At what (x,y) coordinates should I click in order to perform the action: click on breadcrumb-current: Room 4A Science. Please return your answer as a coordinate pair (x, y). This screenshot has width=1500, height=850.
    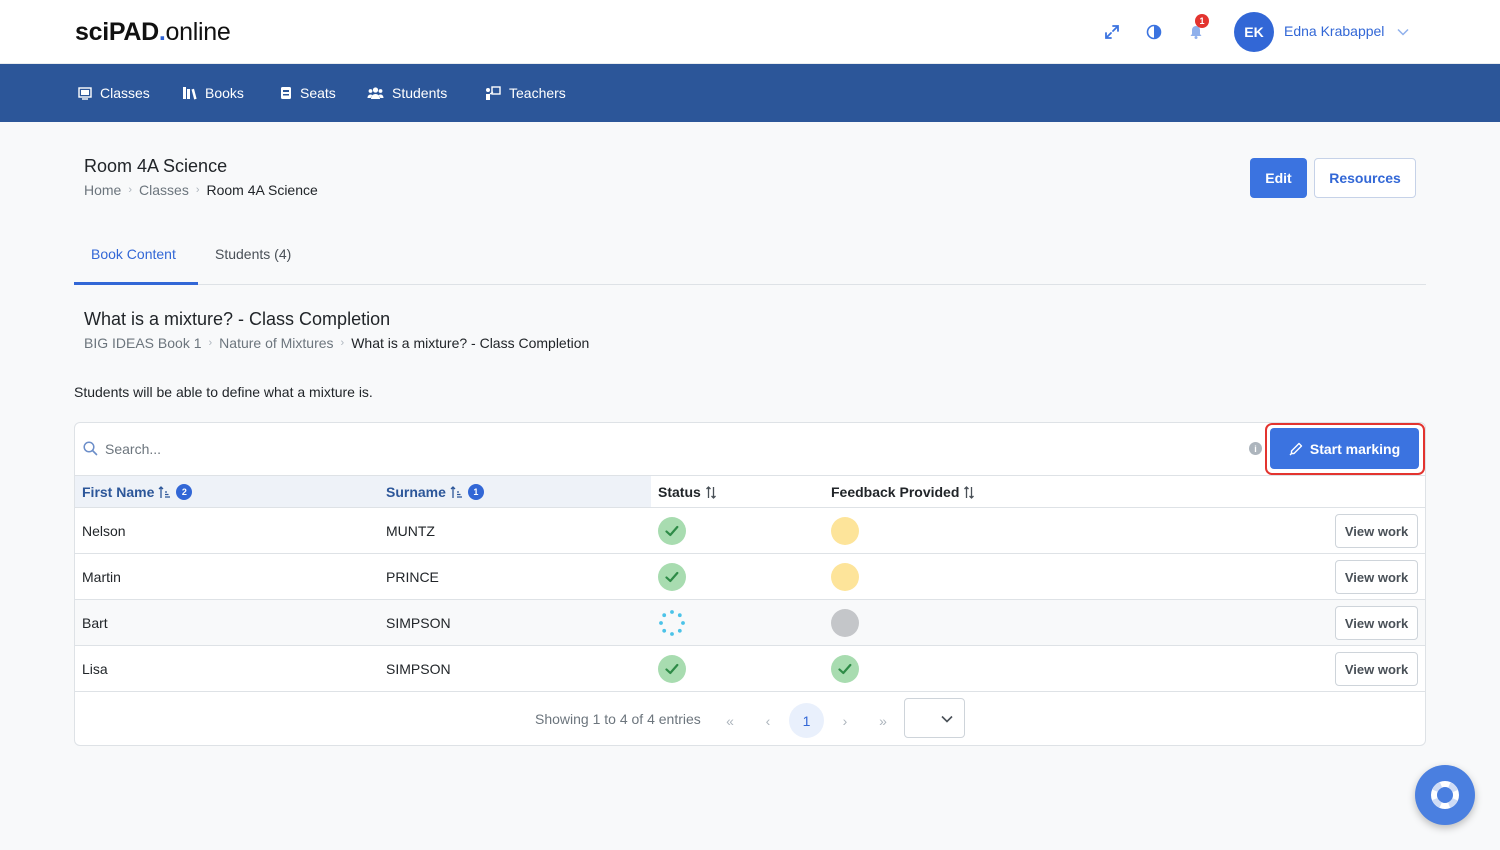
    Looking at the image, I should click on (262, 190).